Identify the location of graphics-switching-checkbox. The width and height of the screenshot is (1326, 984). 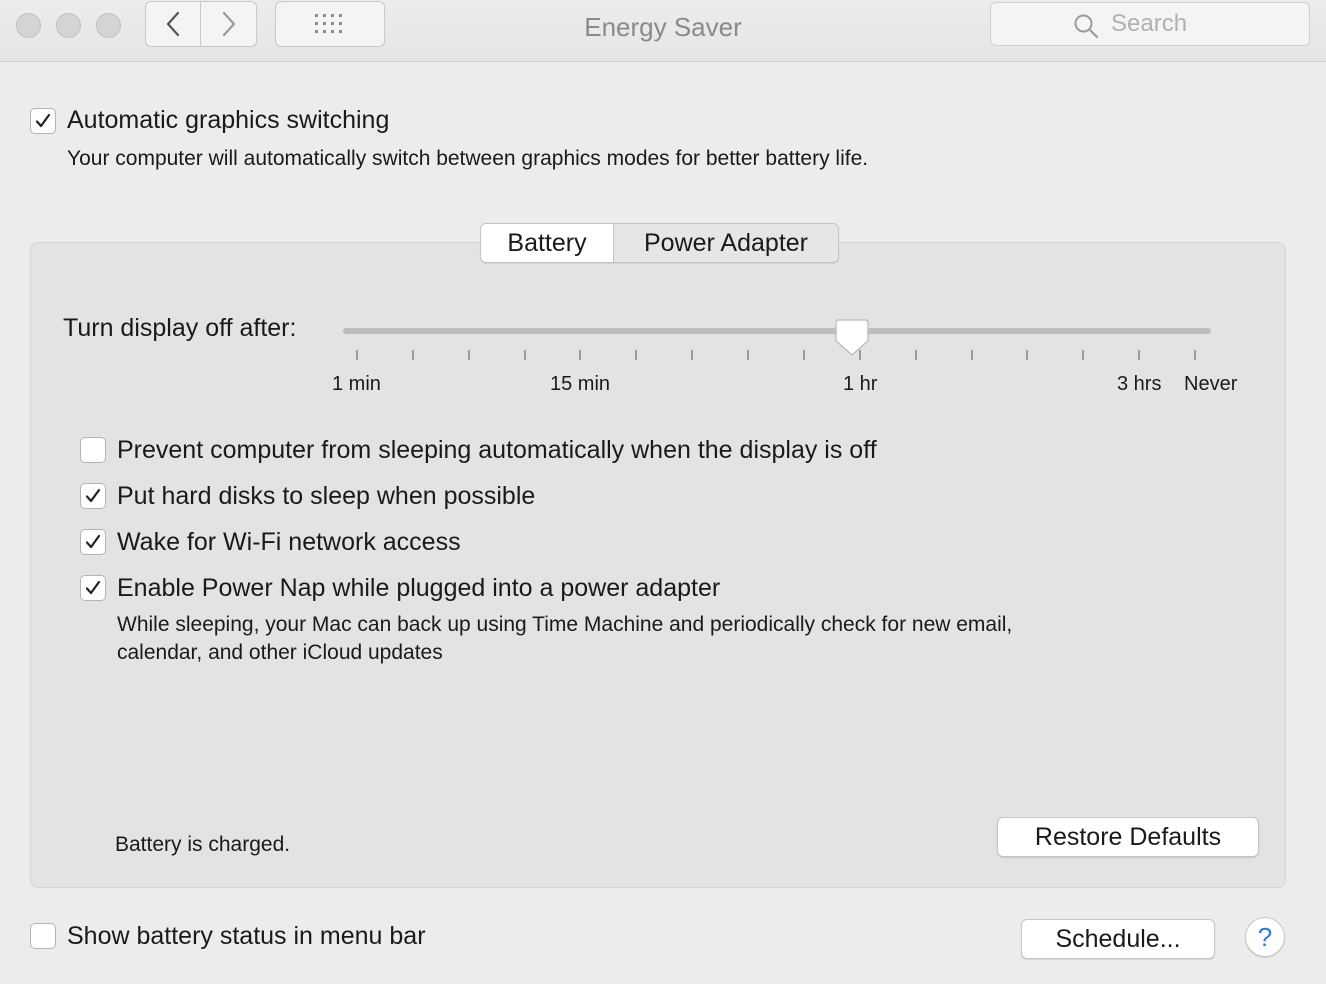
(43, 121).